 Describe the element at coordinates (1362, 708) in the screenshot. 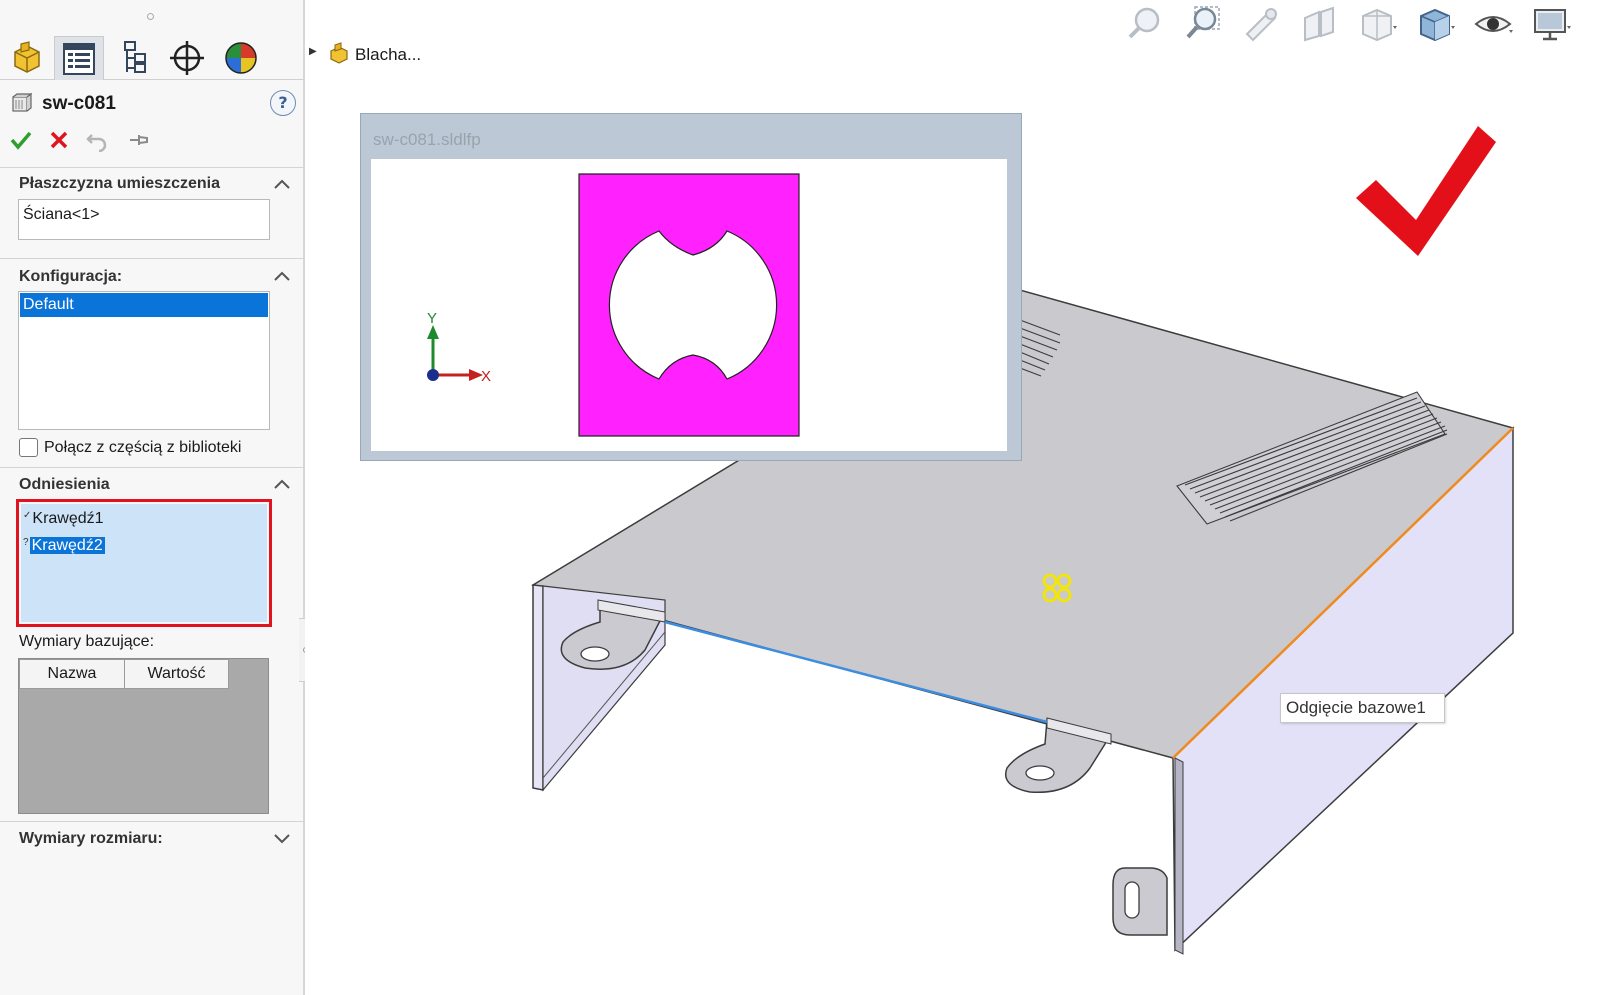

I see `feature-tooltip: Odgięcie bazowe1` at that location.